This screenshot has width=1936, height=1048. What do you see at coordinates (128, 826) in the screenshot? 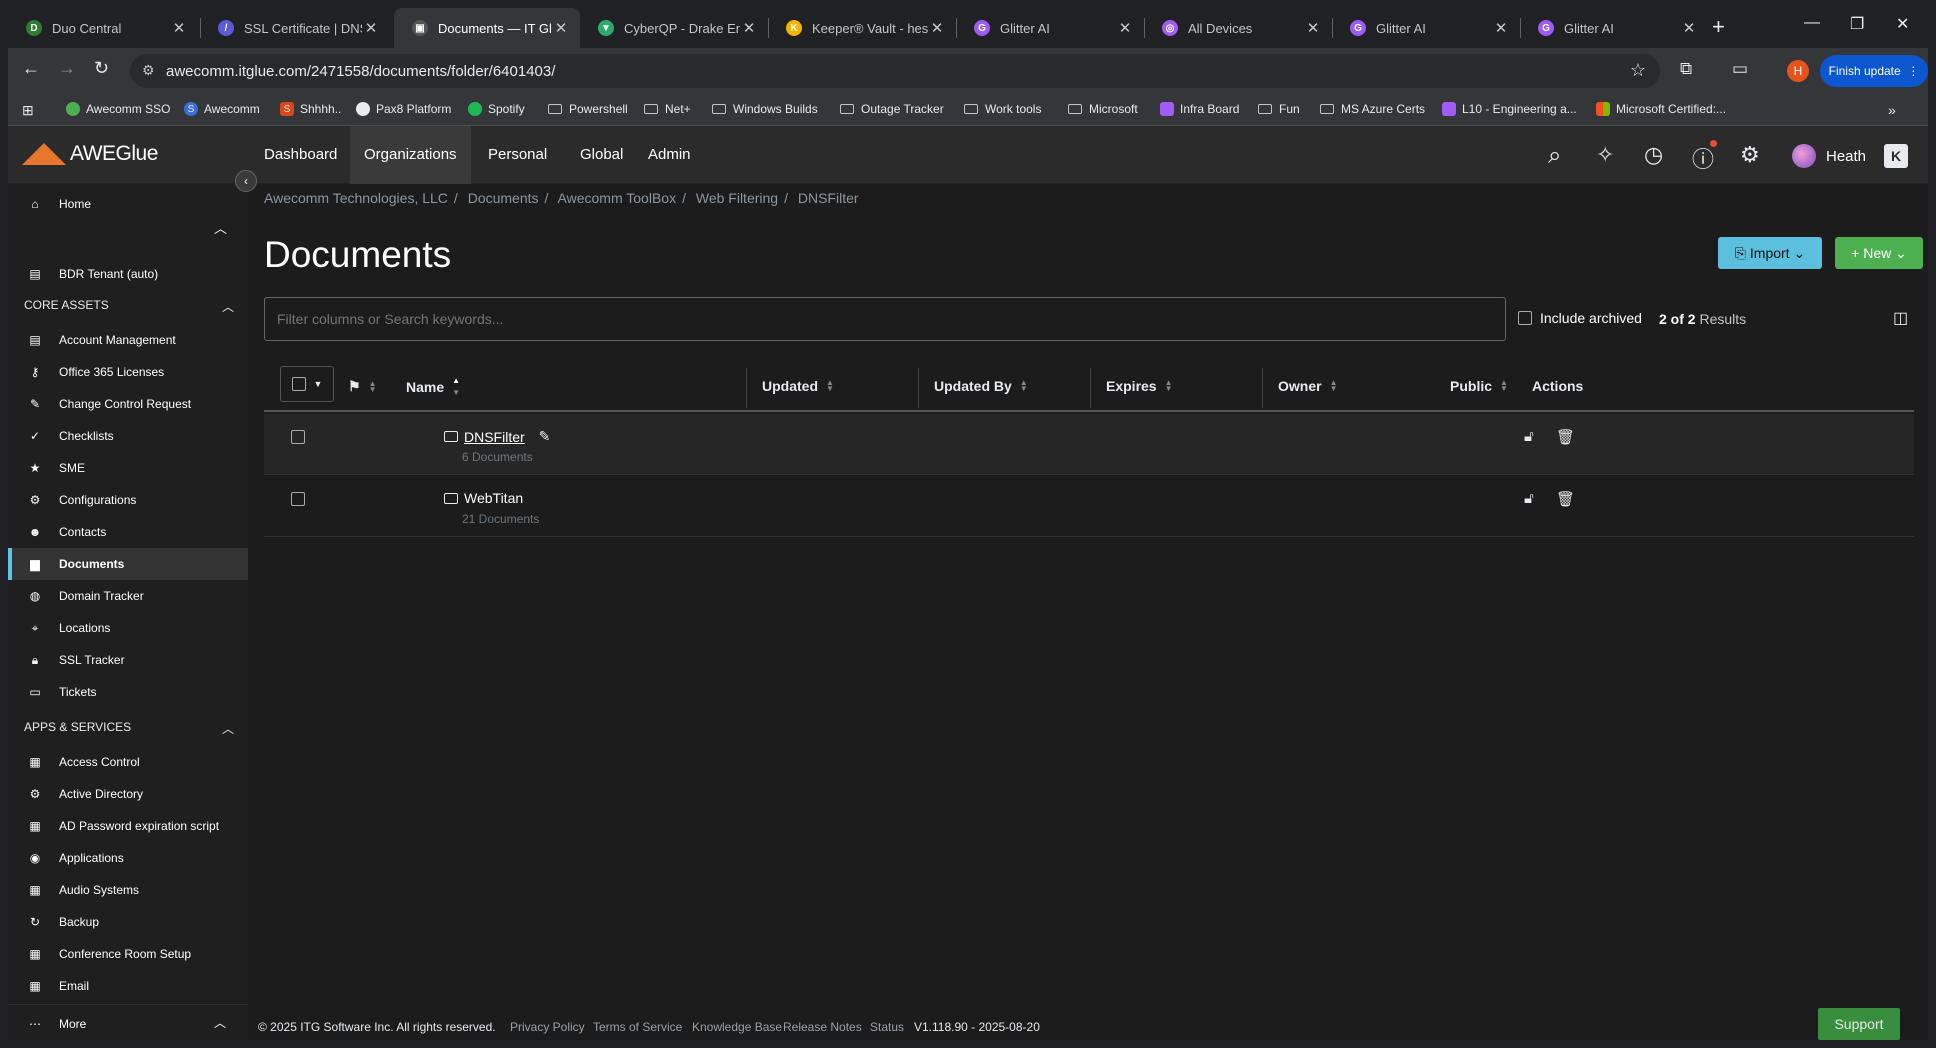
I see `sidebar-item-ad-password: ▦ AD Password expiration script` at bounding box center [128, 826].